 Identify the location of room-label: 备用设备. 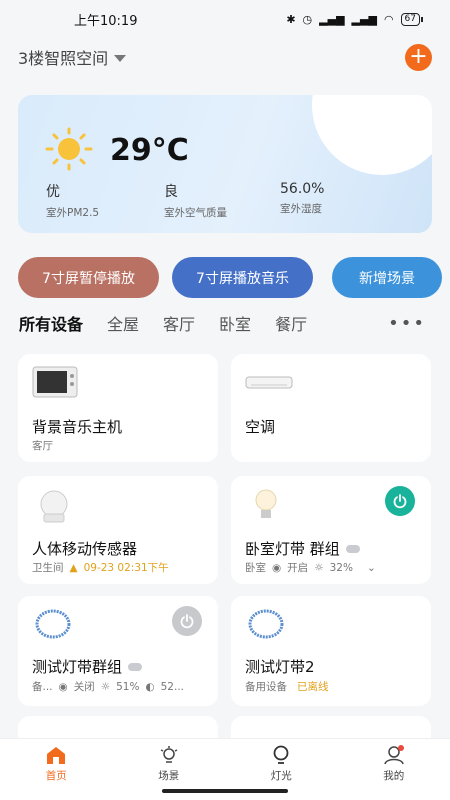
(266, 687).